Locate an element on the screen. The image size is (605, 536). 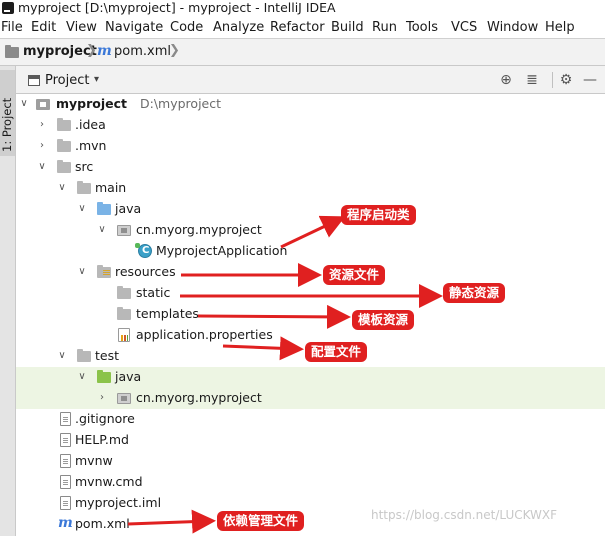
tree-label: myproject.iml is located at coordinates (118, 502).